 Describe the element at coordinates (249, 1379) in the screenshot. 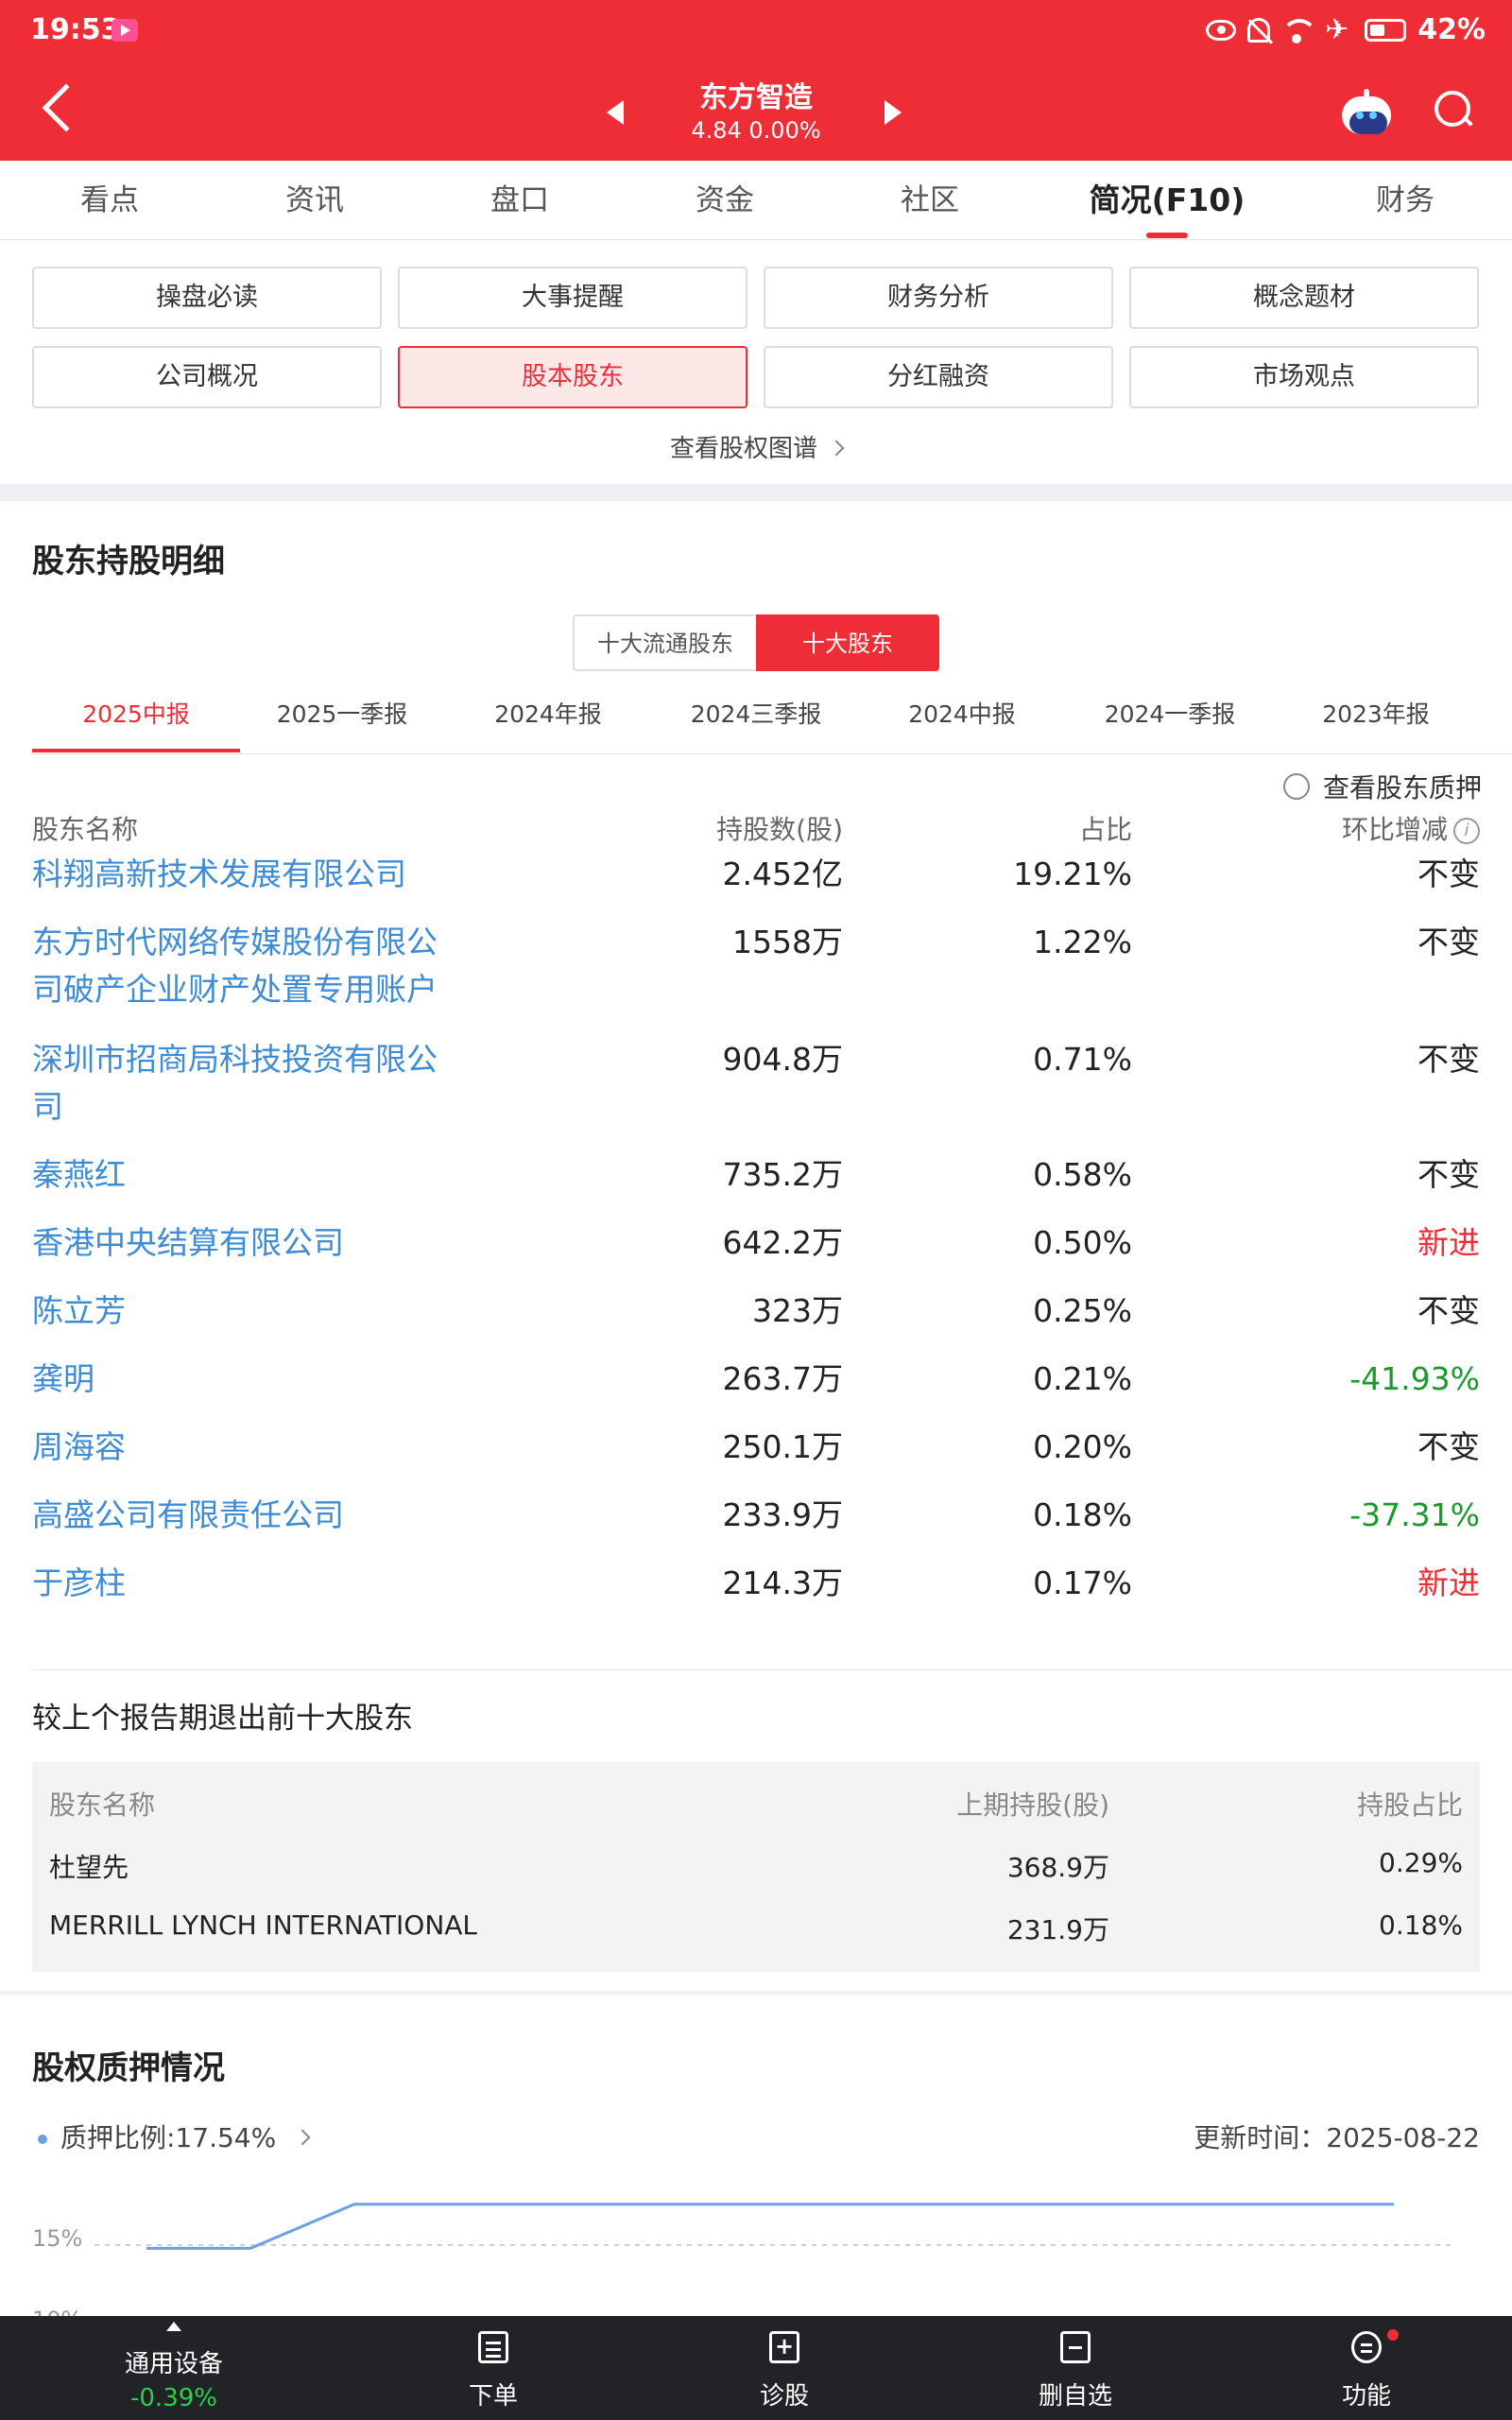

I see `holder-name: 龚明` at that location.